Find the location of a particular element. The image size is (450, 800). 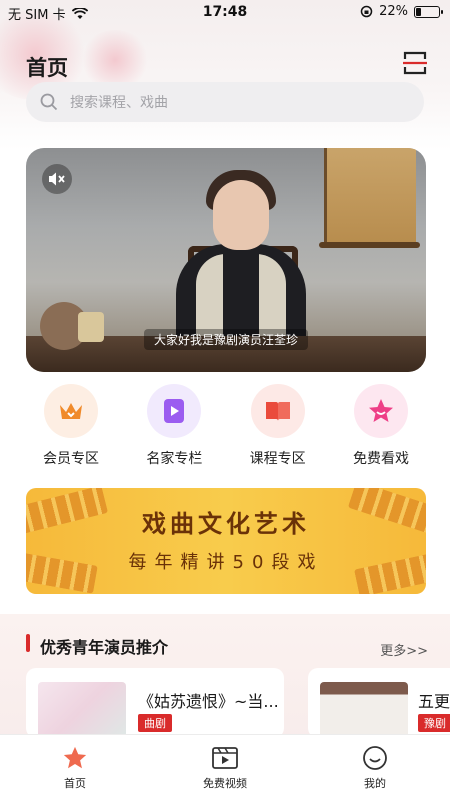

category-vip: 会员专区 is located at coordinates (71, 429).